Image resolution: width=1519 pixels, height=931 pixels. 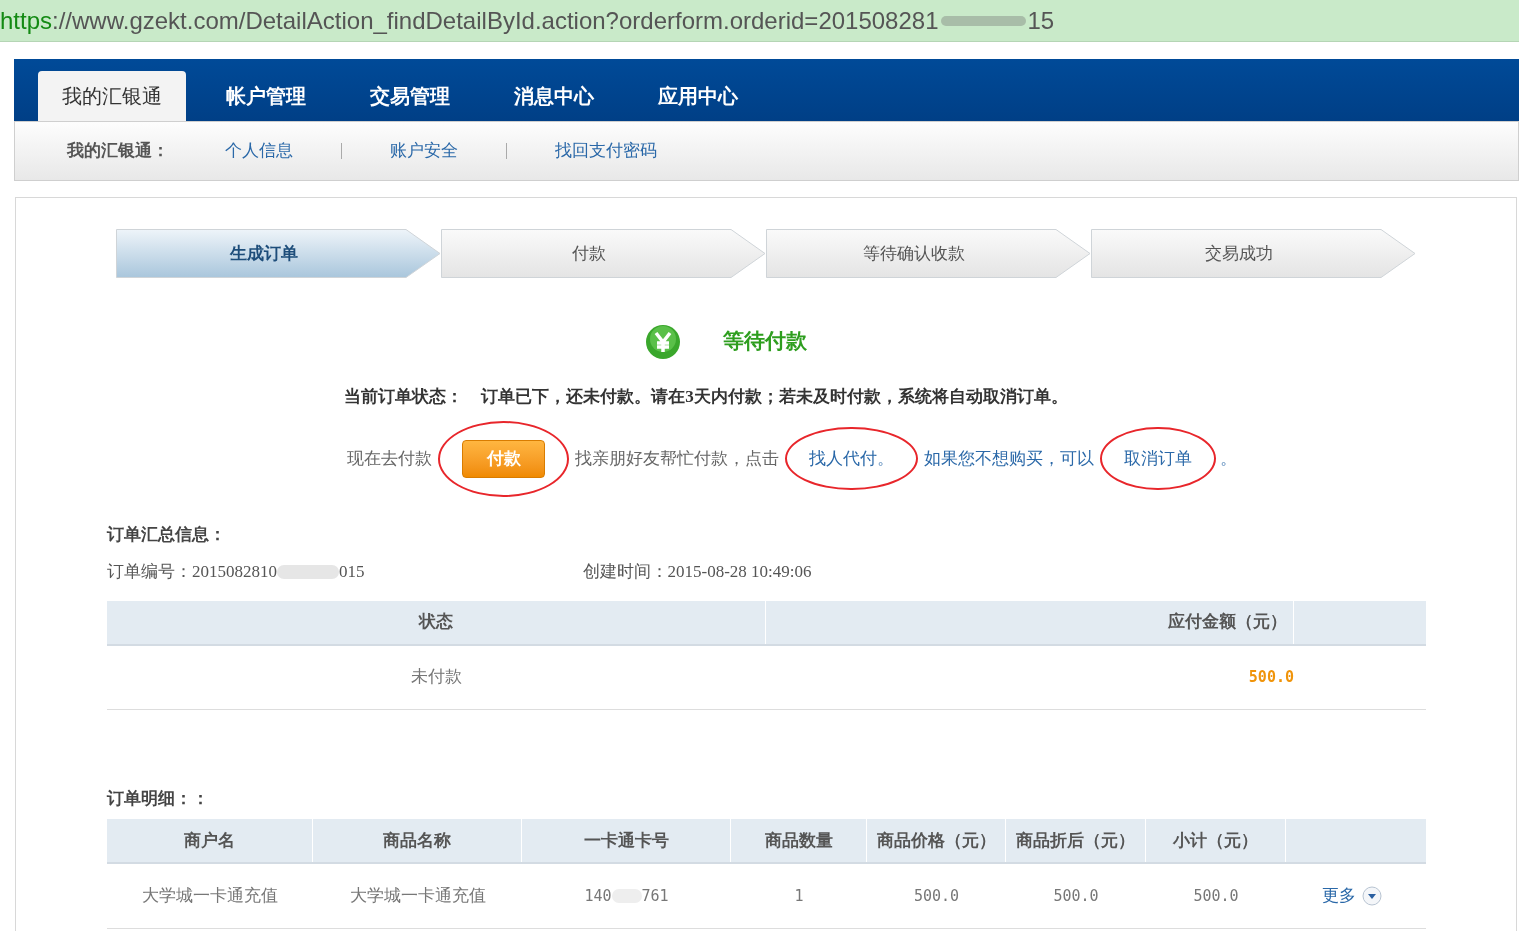 I want to click on column-header: 商品名称, so click(x=417, y=840).